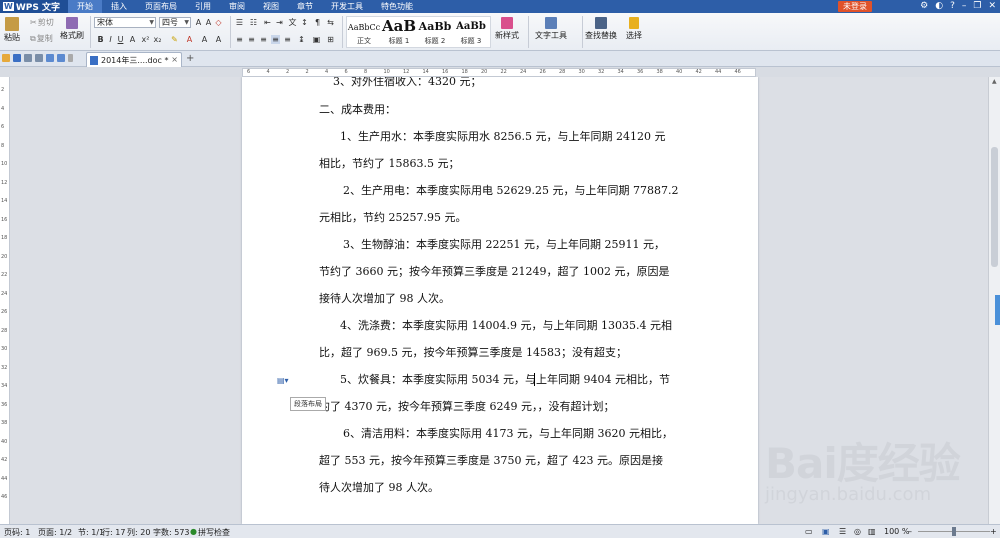 The height and width of the screenshot is (538, 1000). I want to click on distribute-icon: ≡, so click(287, 39).